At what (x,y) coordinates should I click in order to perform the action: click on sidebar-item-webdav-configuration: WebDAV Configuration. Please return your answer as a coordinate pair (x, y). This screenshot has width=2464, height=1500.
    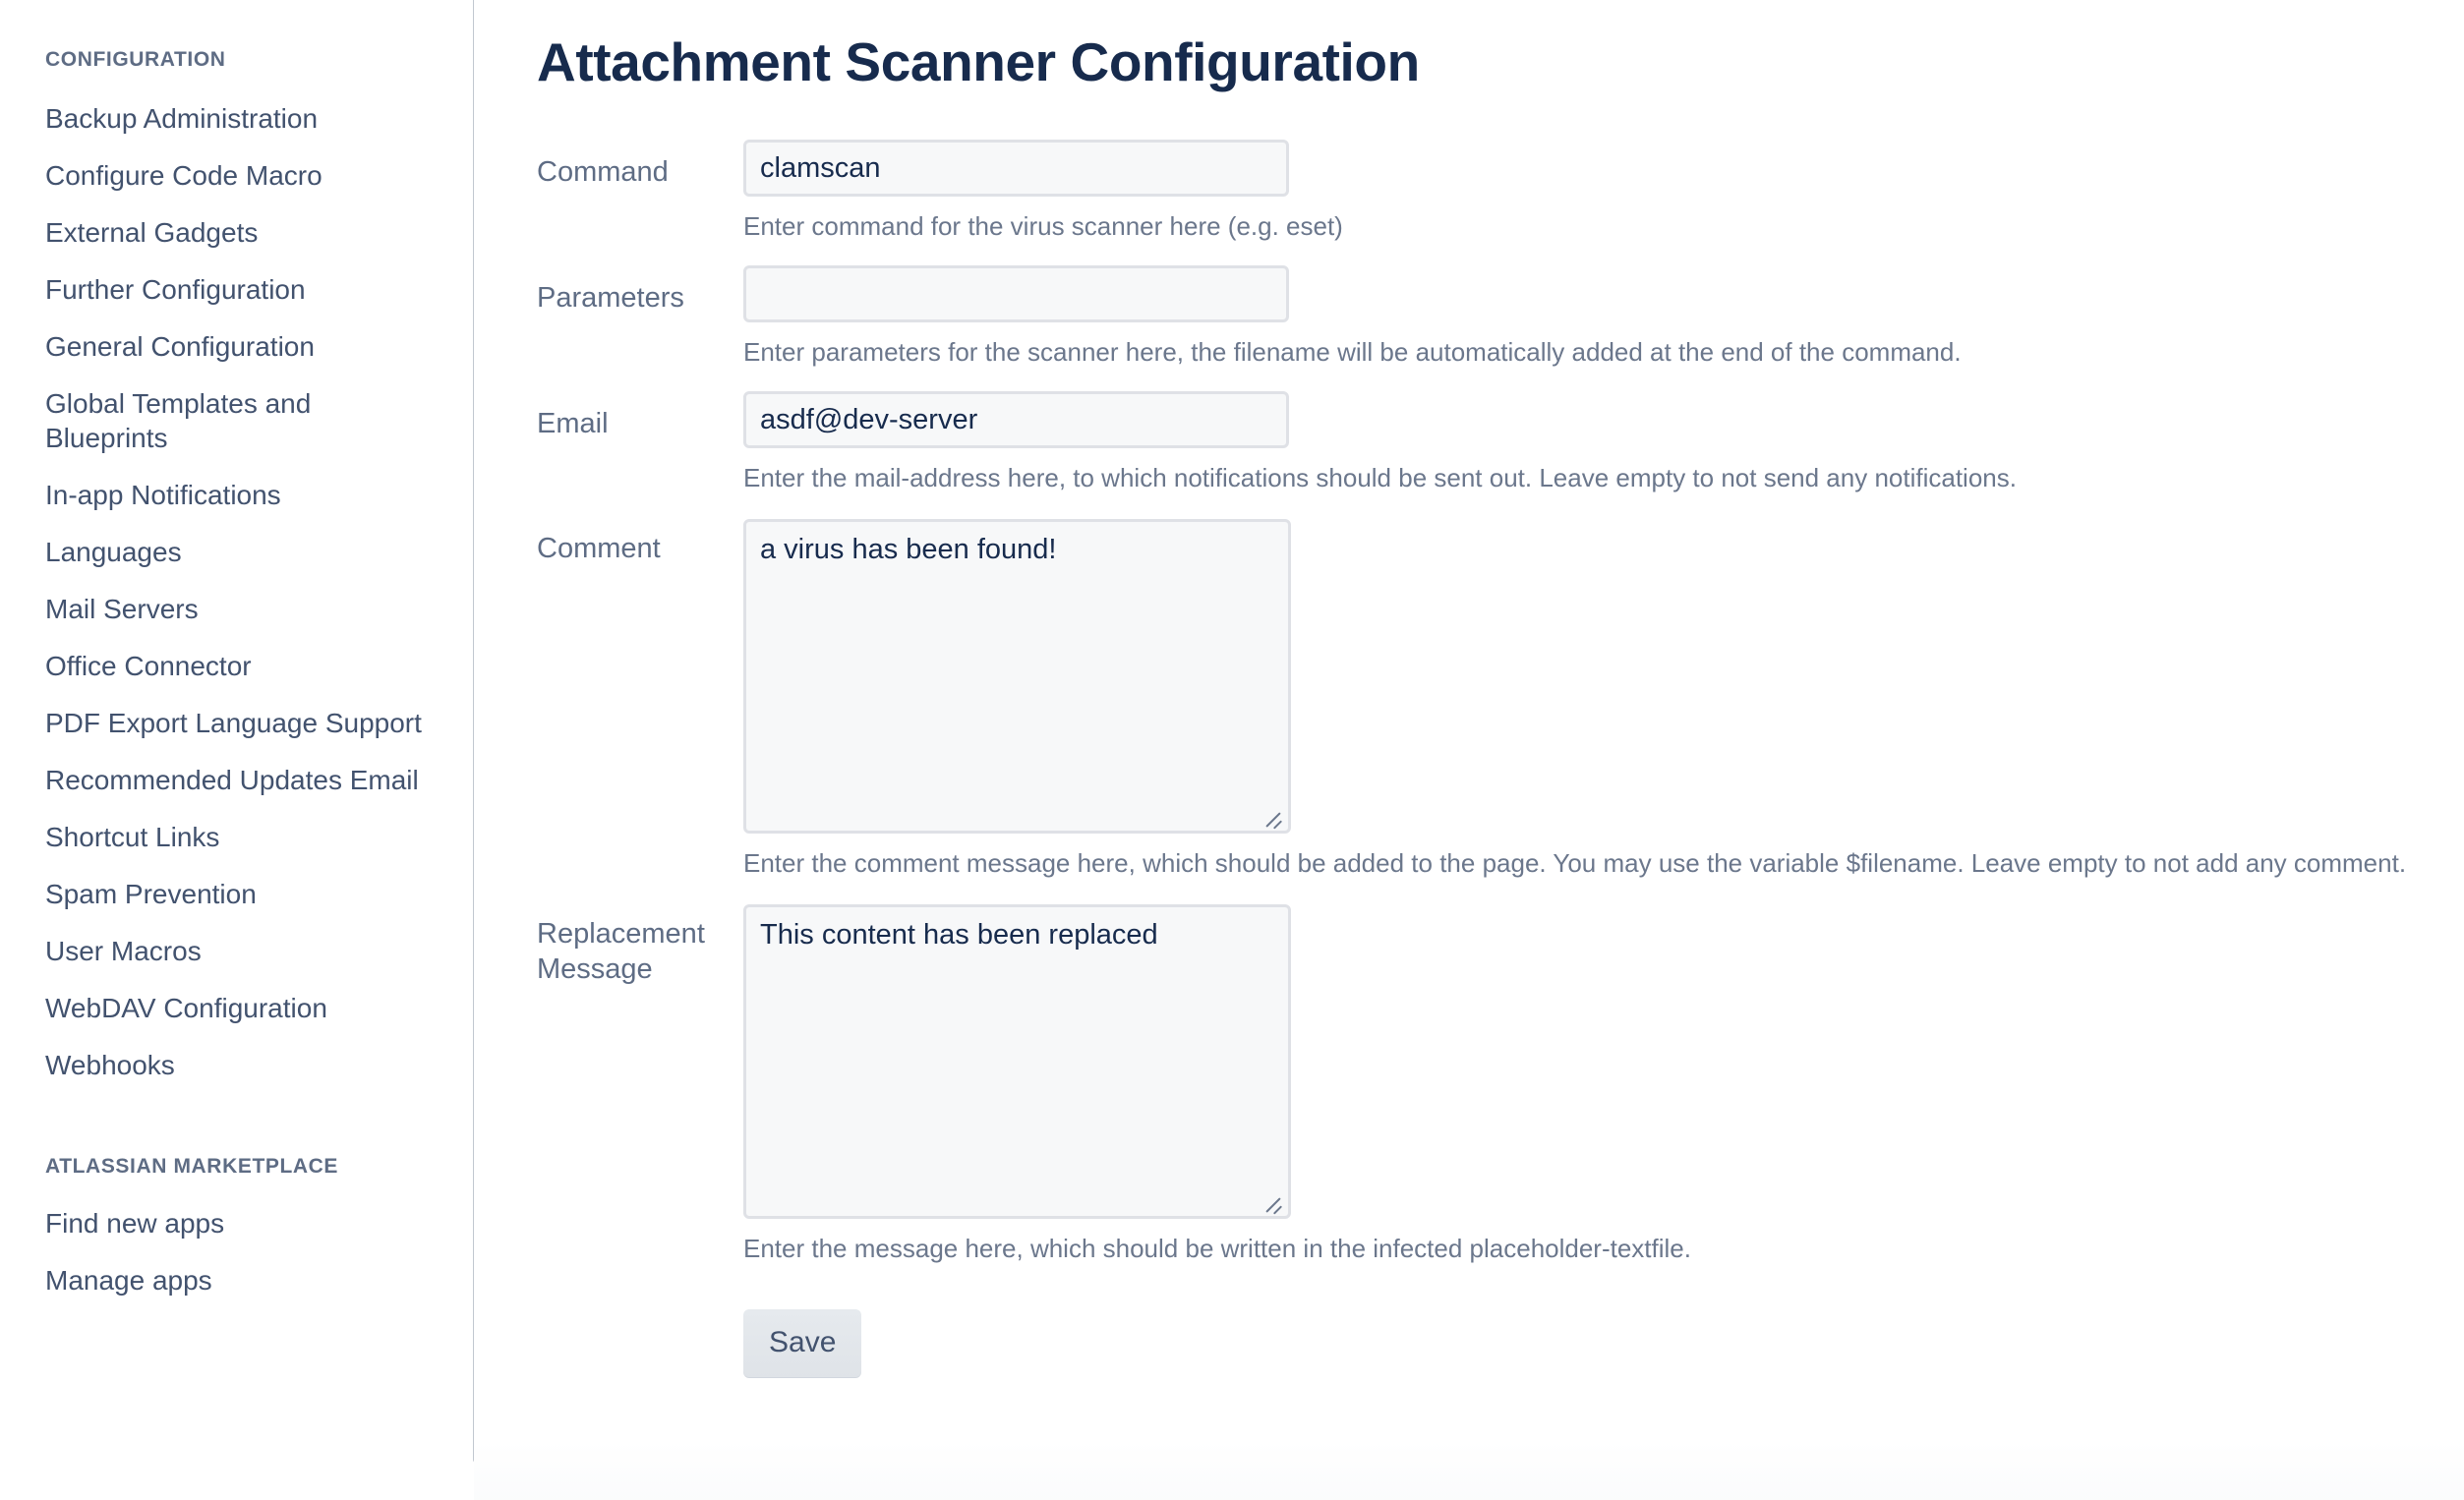
    Looking at the image, I should click on (237, 1007).